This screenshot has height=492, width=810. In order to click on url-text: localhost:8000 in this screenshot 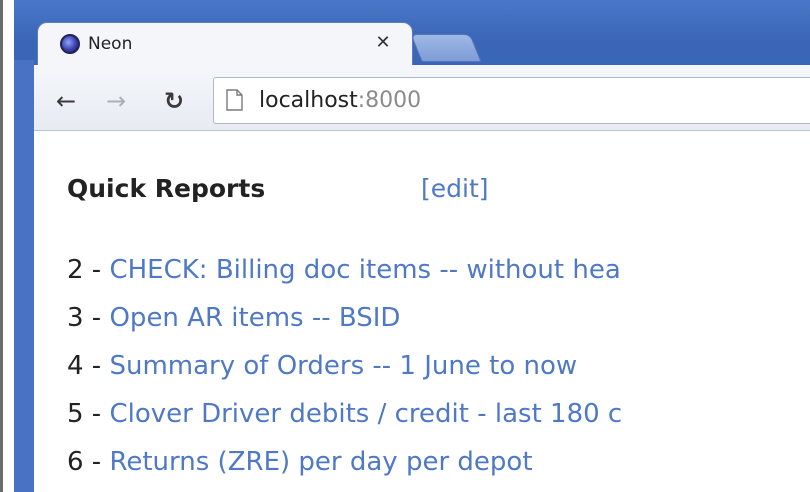, I will do `click(340, 101)`.